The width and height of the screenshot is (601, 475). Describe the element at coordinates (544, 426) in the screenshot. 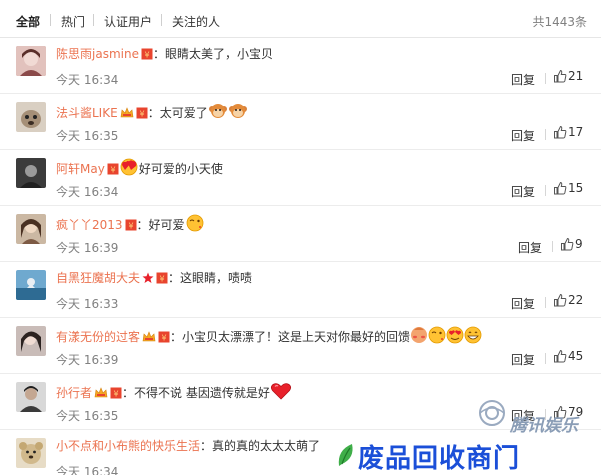

I see `site-watermark-text: 腾讯娱乐` at that location.